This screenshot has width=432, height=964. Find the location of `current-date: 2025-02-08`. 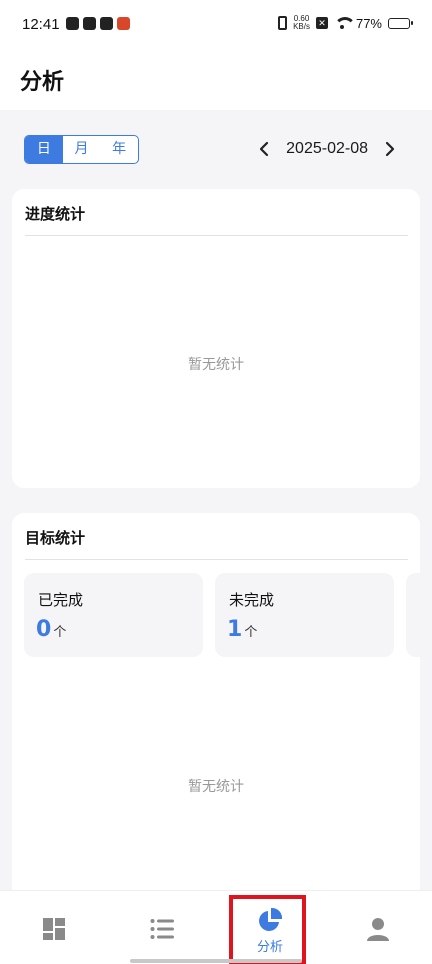

current-date: 2025-02-08 is located at coordinates (327, 148).